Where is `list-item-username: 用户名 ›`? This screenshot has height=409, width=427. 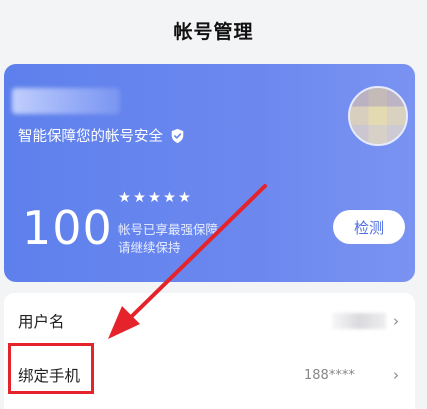 list-item-username: 用户名 › is located at coordinates (209, 321).